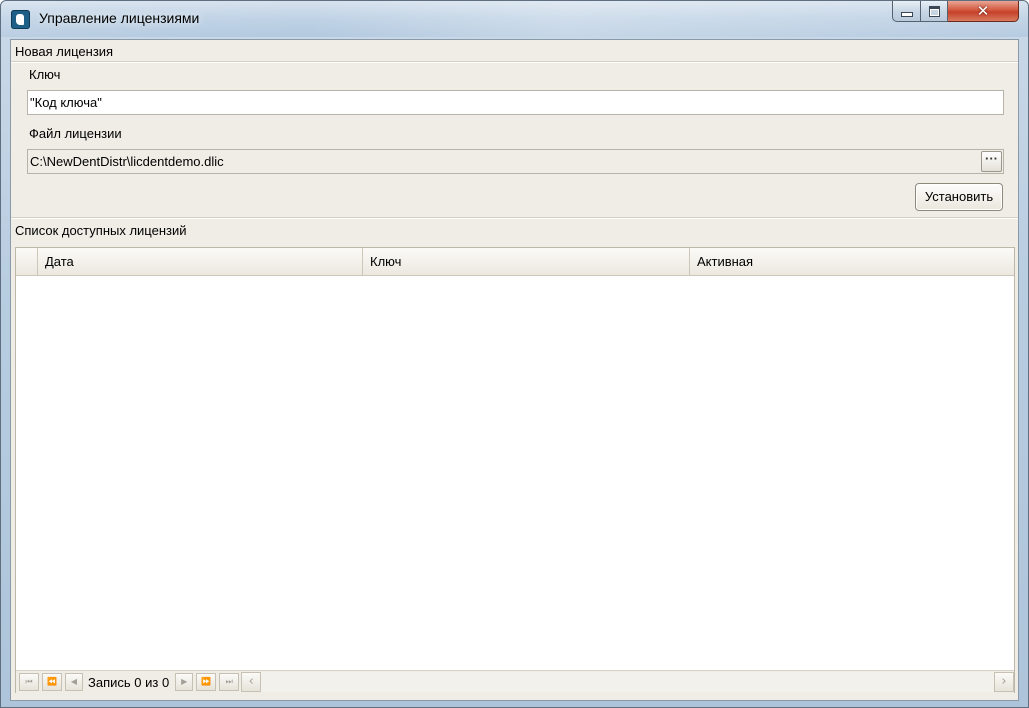 This screenshot has height=708, width=1029. Describe the element at coordinates (251, 682) in the screenshot. I see `scroll-left-button: ‹` at that location.